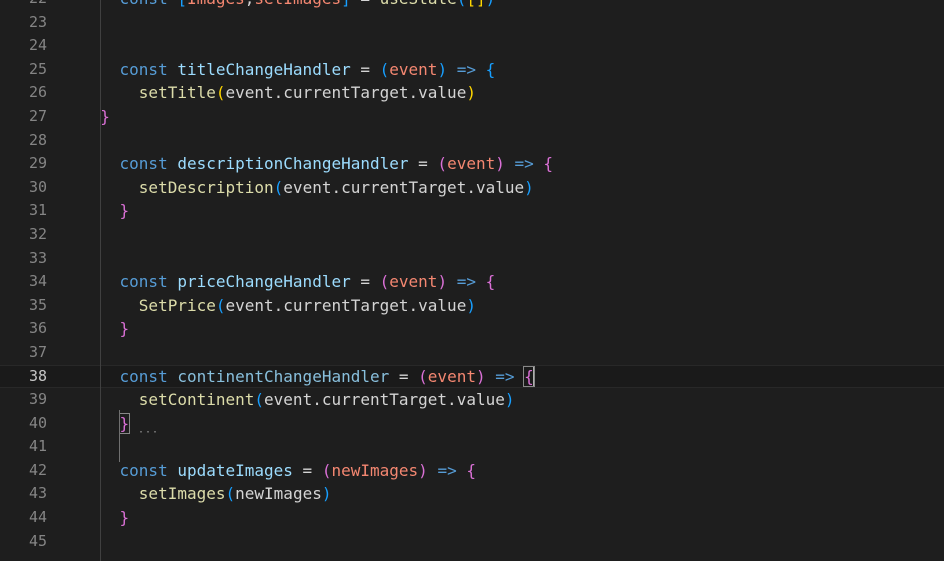 This screenshot has height=561, width=944. What do you see at coordinates (37, 422) in the screenshot?
I see `line-number: 40` at bounding box center [37, 422].